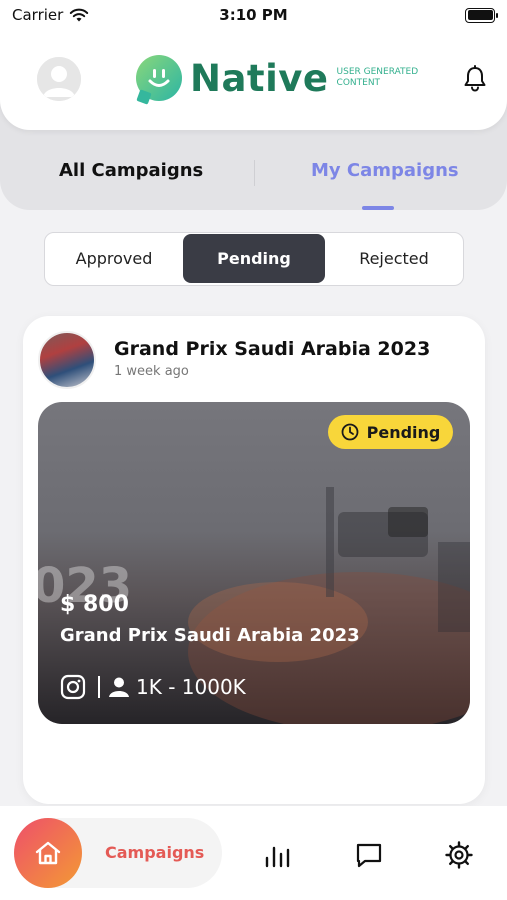 The width and height of the screenshot is (507, 900). I want to click on logo-mark, so click(159, 78).